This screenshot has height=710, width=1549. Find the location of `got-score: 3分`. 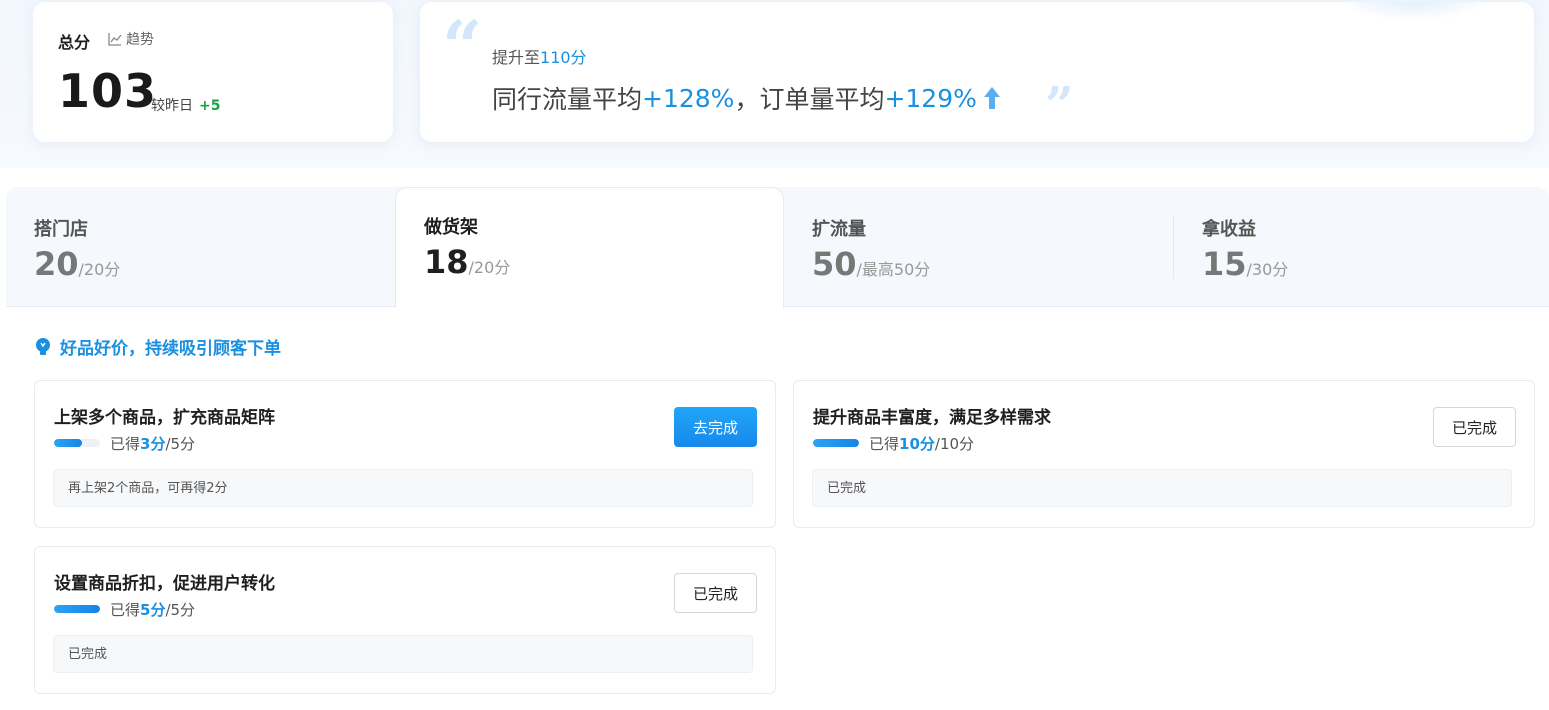

got-score: 3分 is located at coordinates (153, 444).